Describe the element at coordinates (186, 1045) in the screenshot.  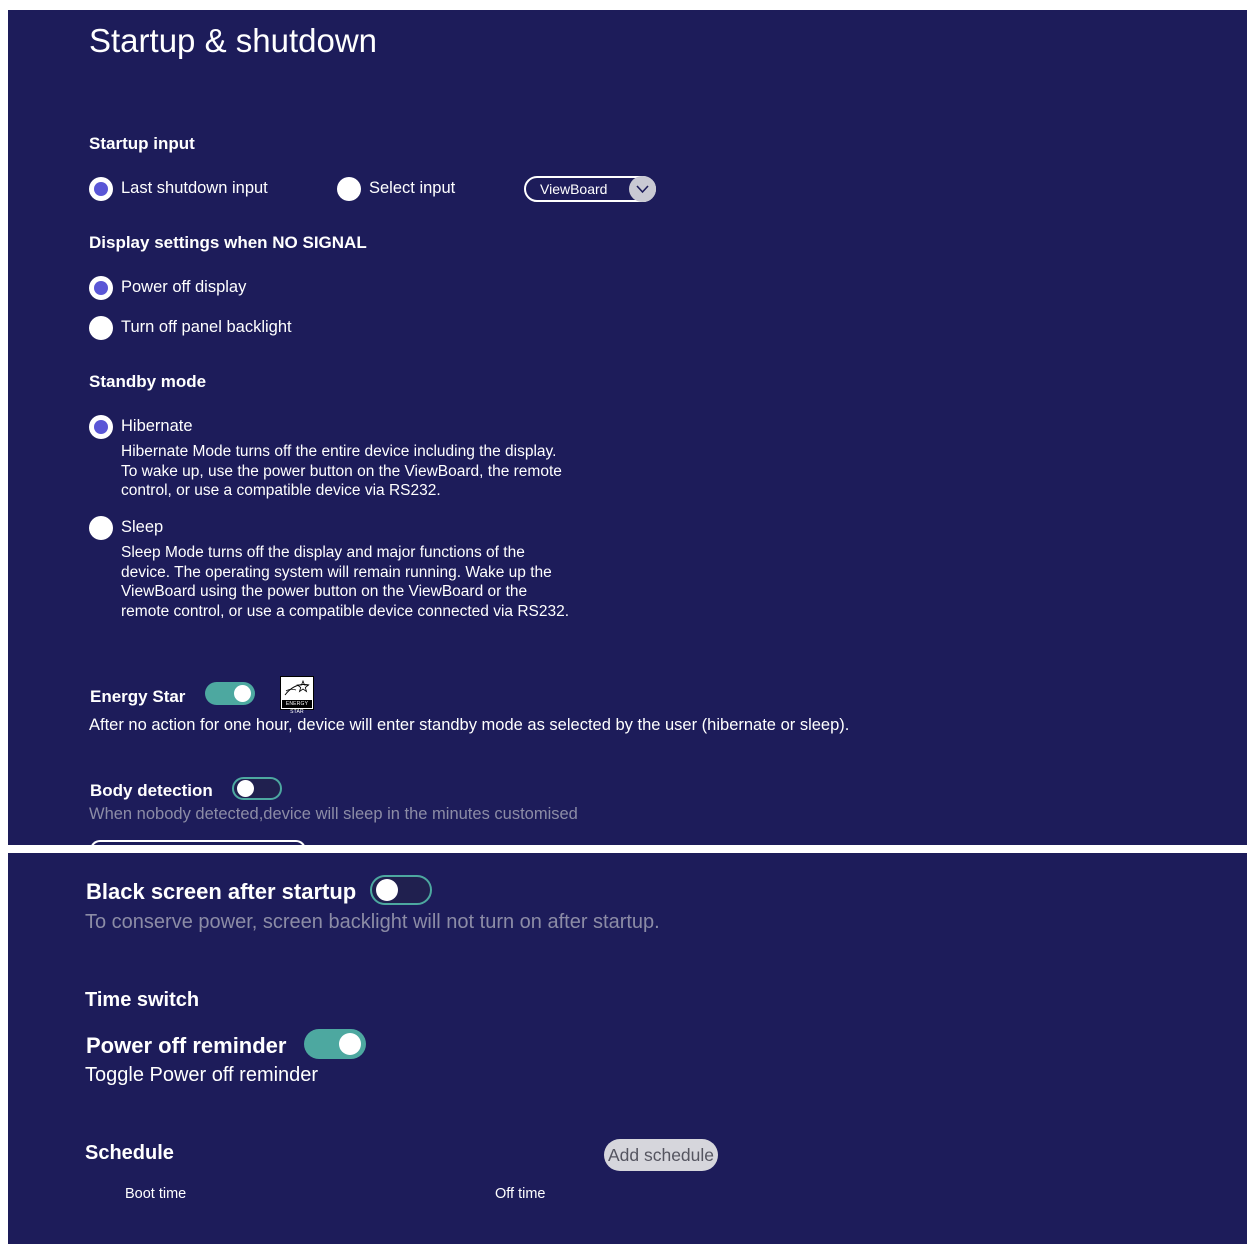
I see `power-off-reminder-label: Power off reminder` at that location.